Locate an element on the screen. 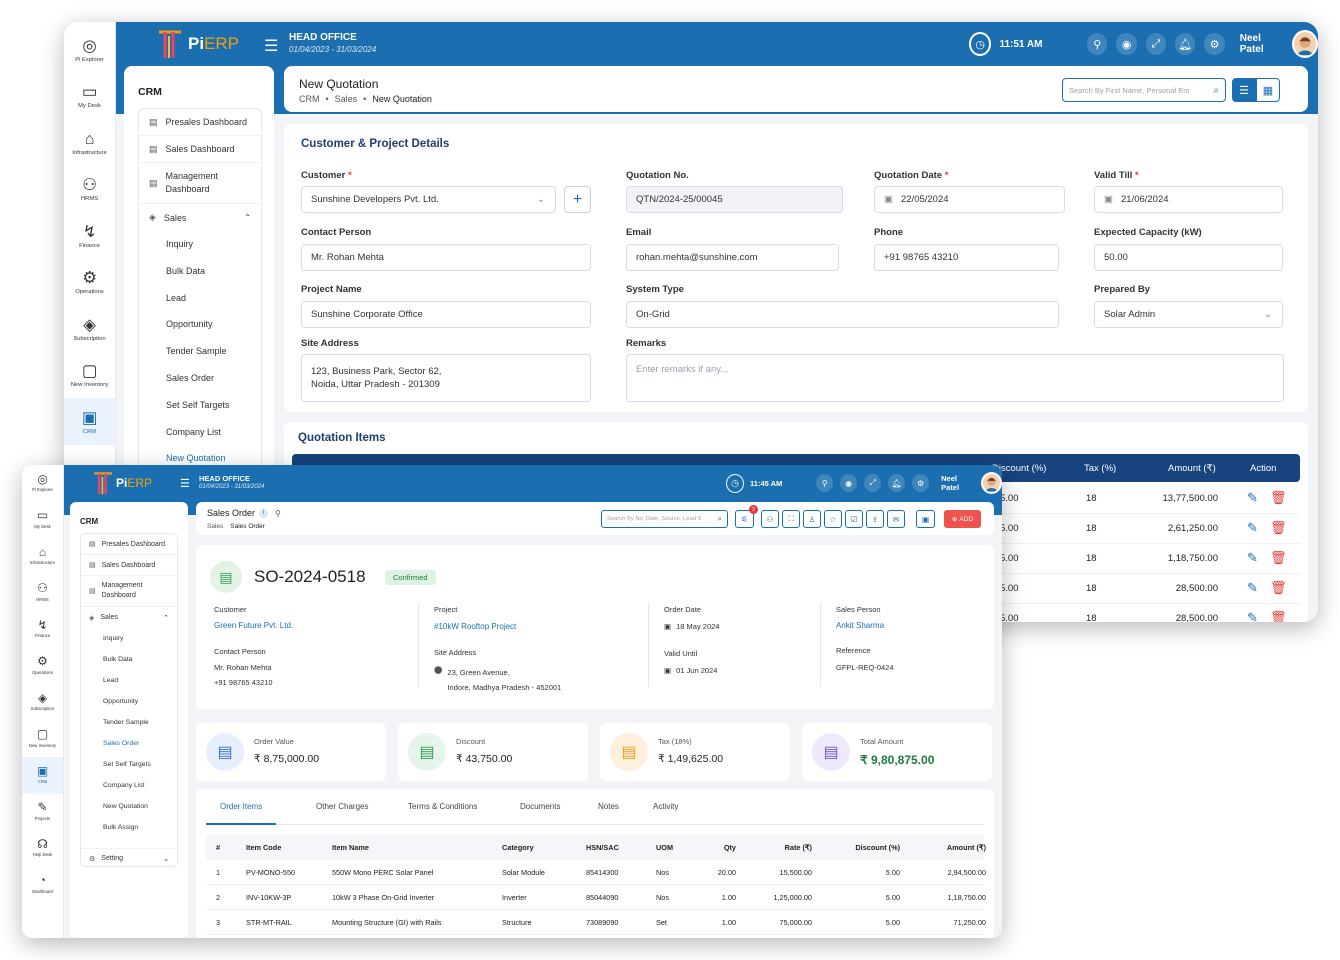 The image size is (1340, 960). prepared-select: Solar Admin ⌄ is located at coordinates (1188, 314).